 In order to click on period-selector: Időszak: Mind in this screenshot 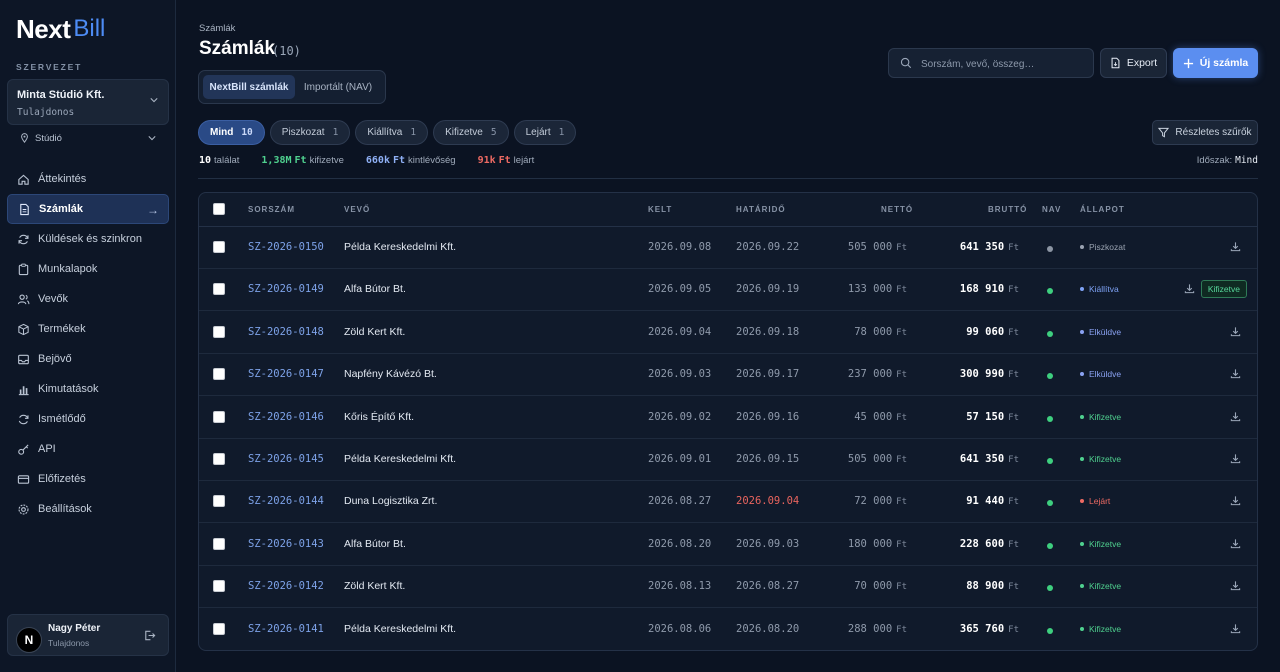, I will do `click(1227, 160)`.